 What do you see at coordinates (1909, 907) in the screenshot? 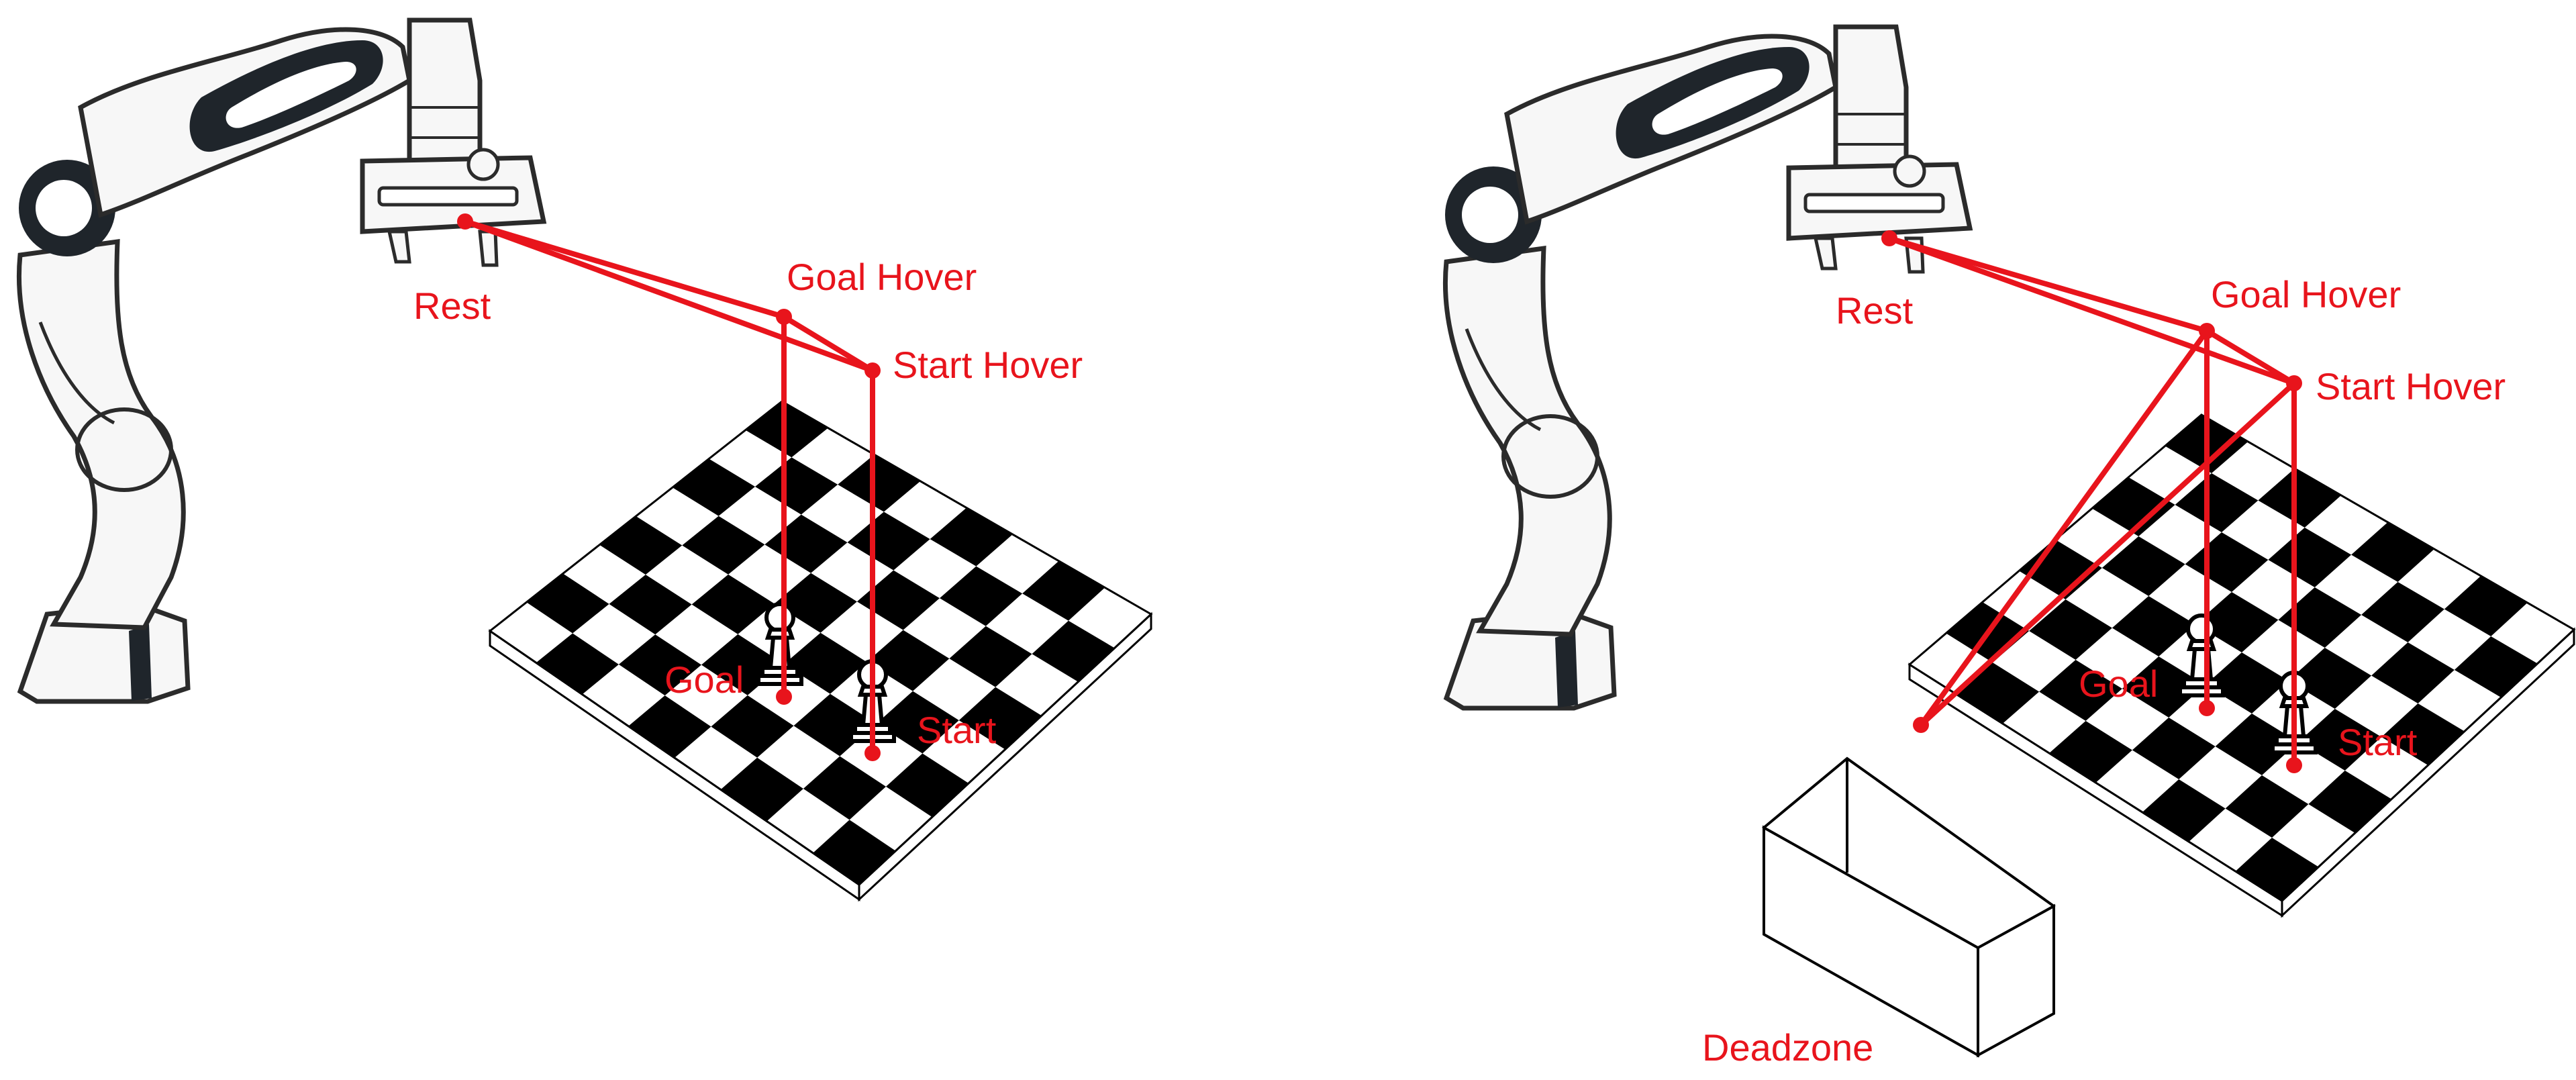
I see `deadzone-bin-icon` at bounding box center [1909, 907].